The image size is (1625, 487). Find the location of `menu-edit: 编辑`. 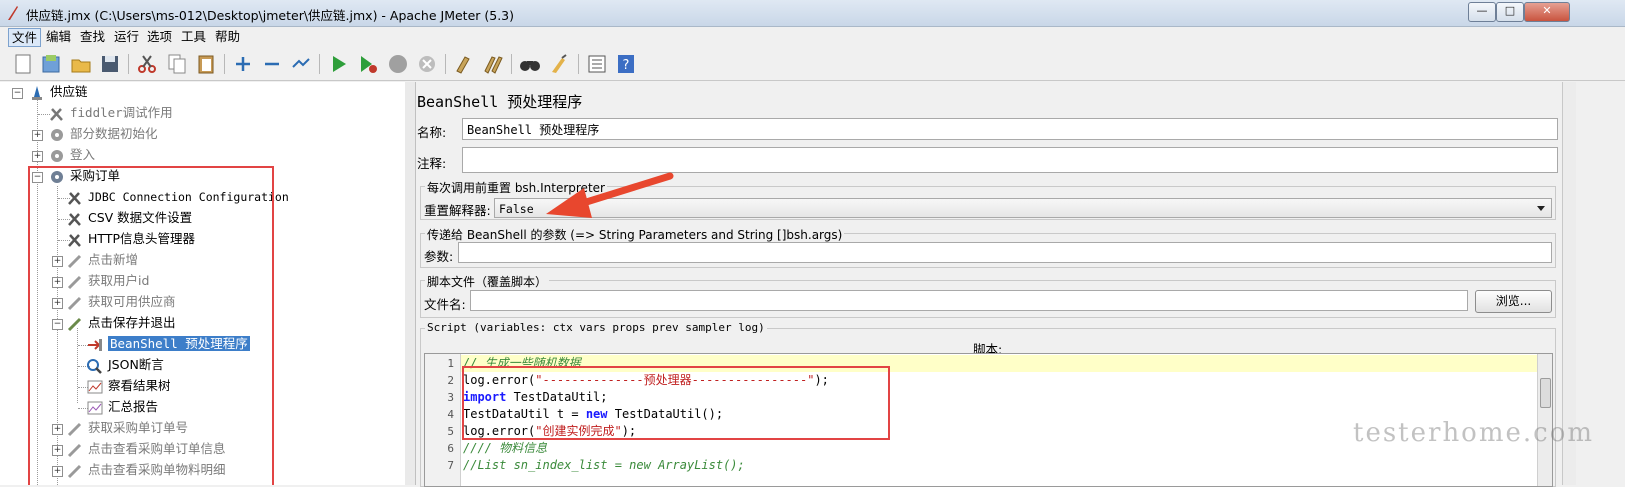

menu-edit: 编辑 is located at coordinates (58, 36).